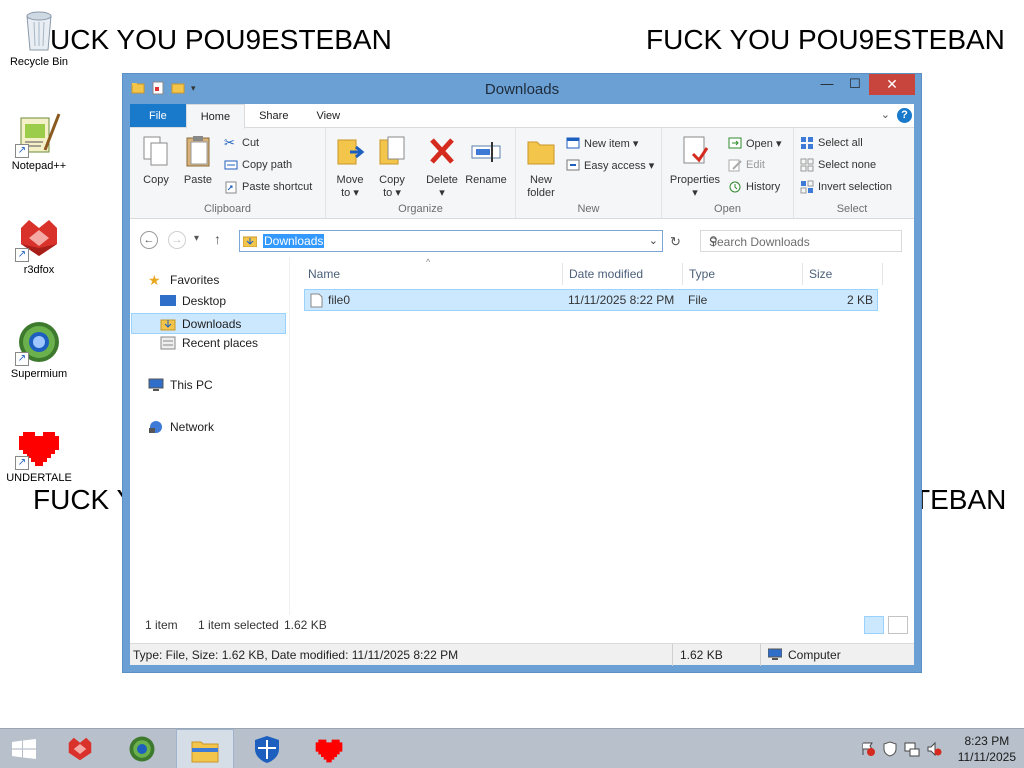 This screenshot has width=1024, height=768. I want to click on column-header-date: Date modified, so click(606, 274).